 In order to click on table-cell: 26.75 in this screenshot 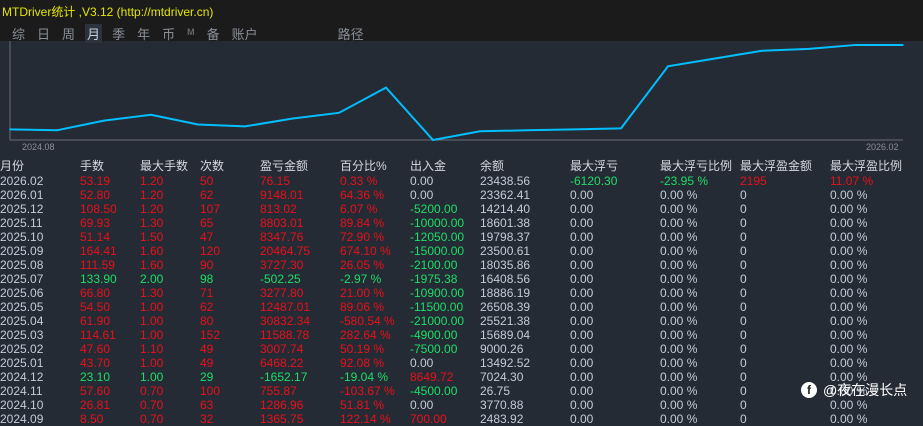, I will do `click(495, 391)`.